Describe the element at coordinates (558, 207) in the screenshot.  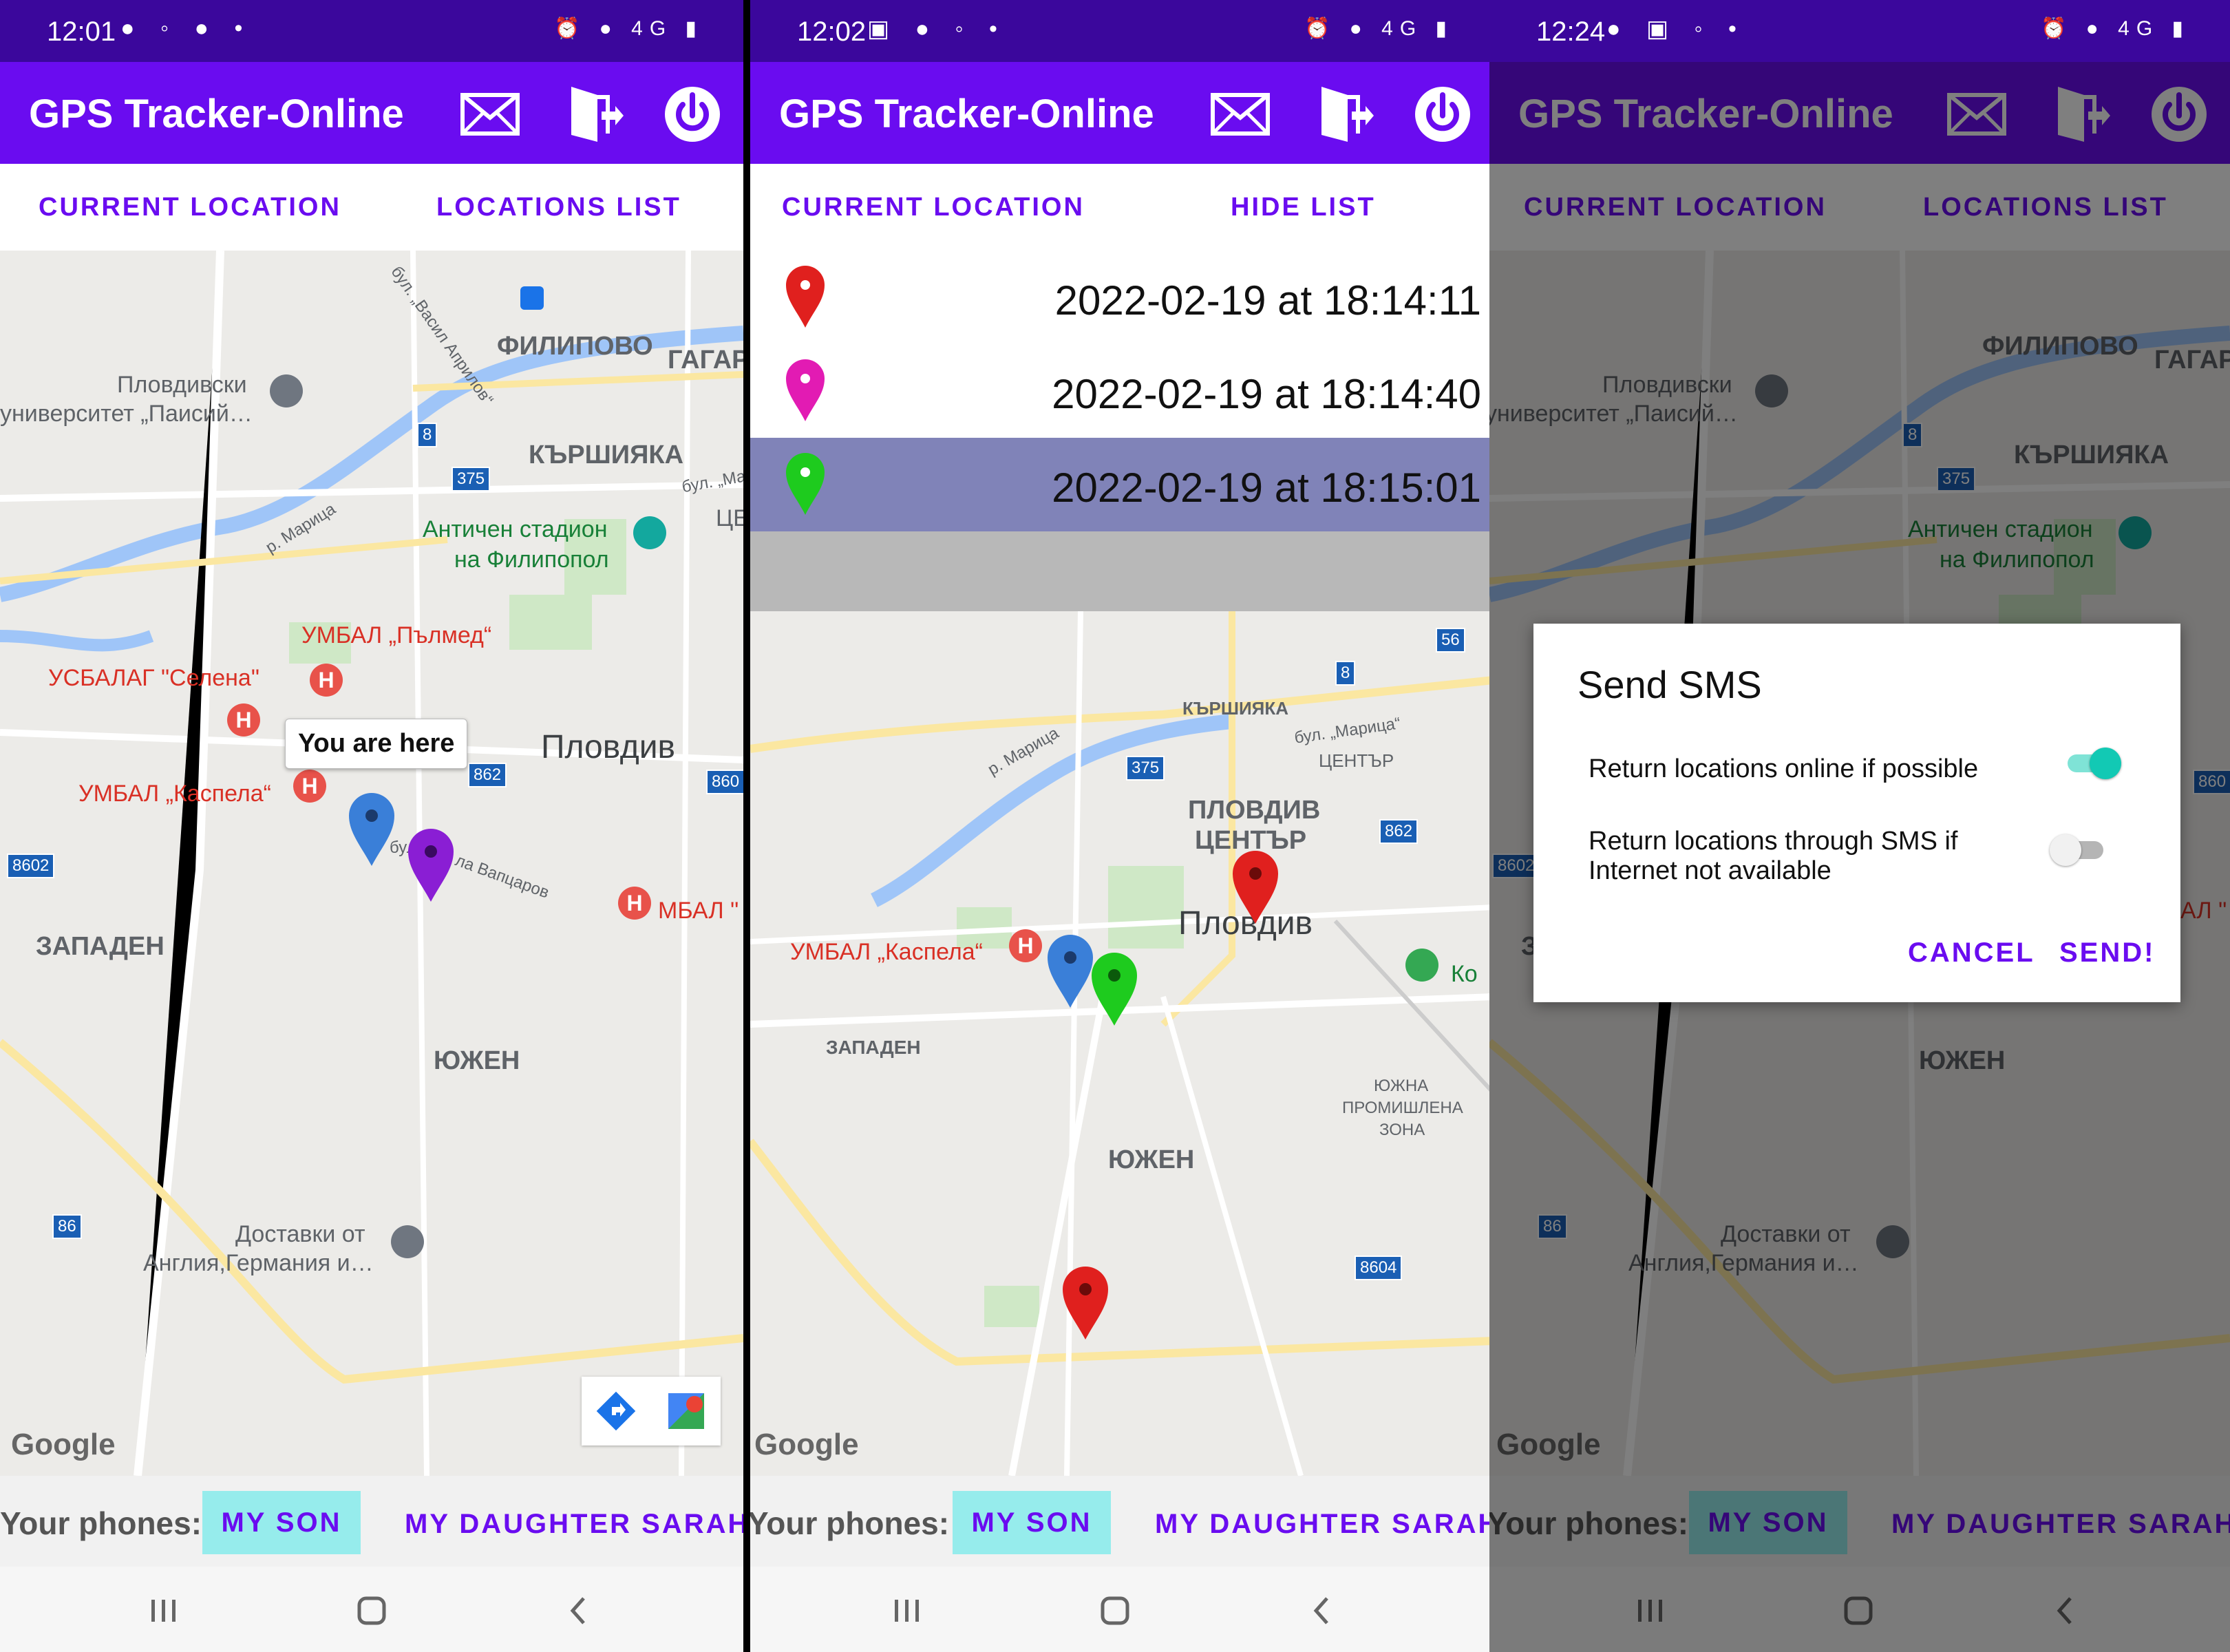
I see `tab-locations-list: LOCATIONS LIST` at that location.